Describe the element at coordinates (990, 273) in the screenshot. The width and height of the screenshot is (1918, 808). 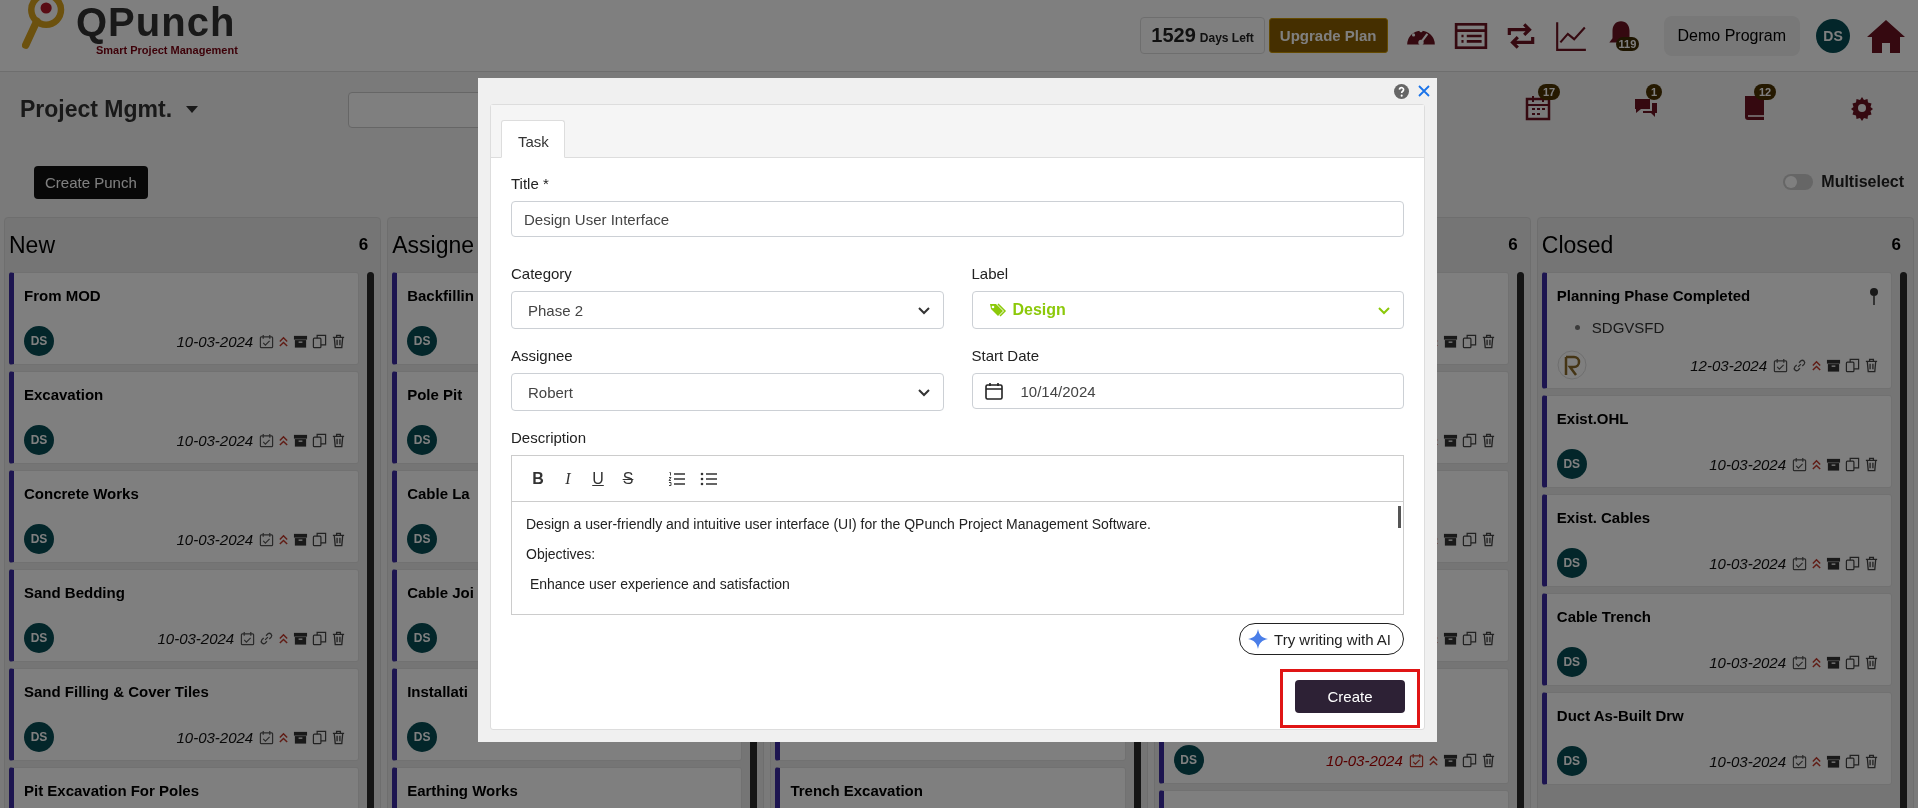
I see `field-label: Label` at that location.